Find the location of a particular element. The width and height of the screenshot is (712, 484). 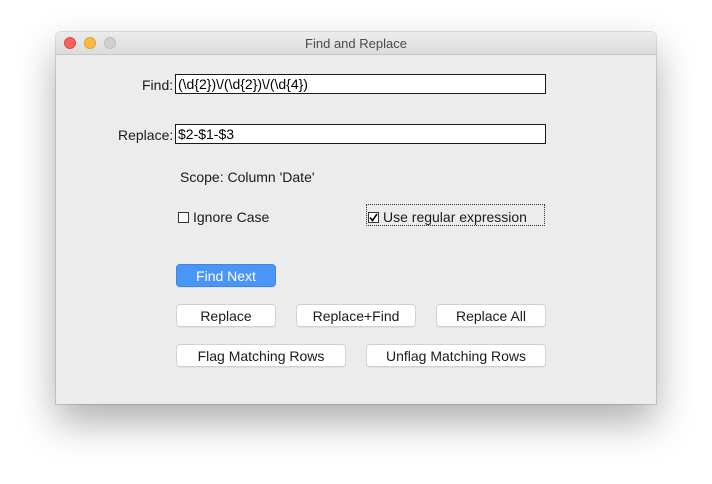

use-regex-label: Use regular expression is located at coordinates (455, 217).